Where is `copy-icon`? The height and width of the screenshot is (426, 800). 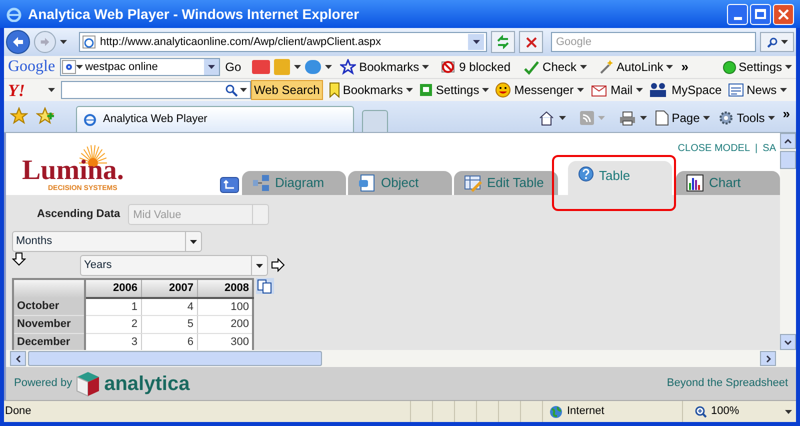 copy-icon is located at coordinates (265, 286).